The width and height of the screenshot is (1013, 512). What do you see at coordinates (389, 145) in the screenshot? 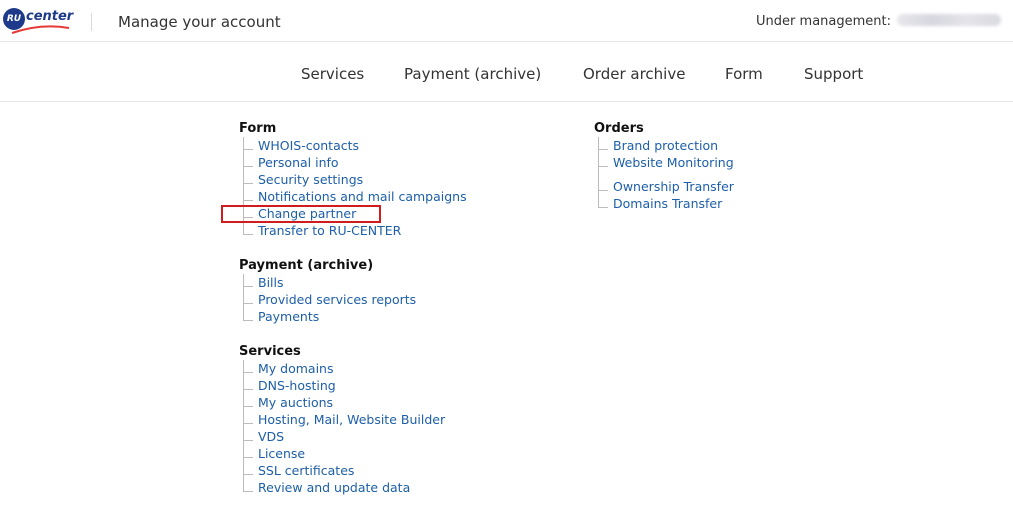
I see `tree-item: WHOIS-contacts` at bounding box center [389, 145].